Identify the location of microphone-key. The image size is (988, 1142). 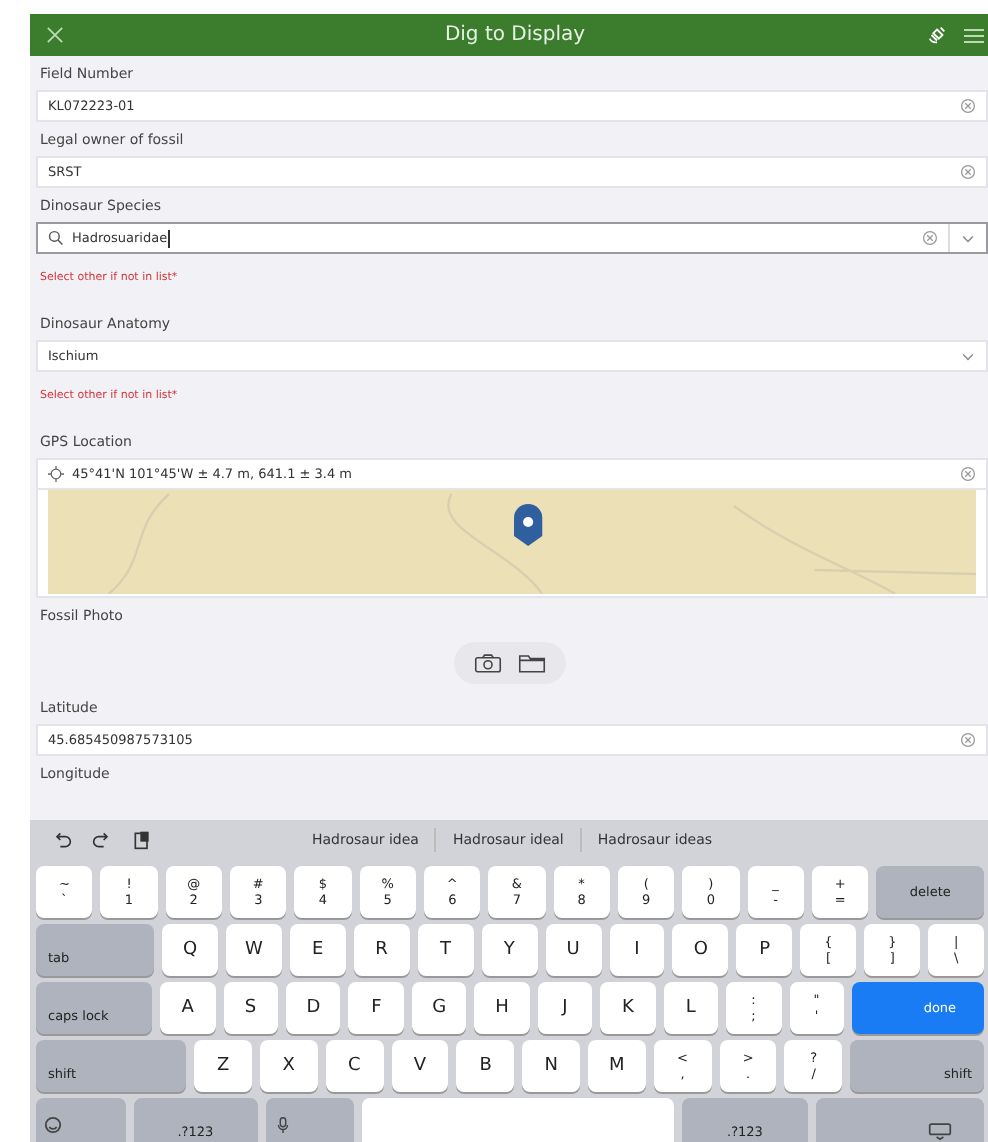
(310, 1120).